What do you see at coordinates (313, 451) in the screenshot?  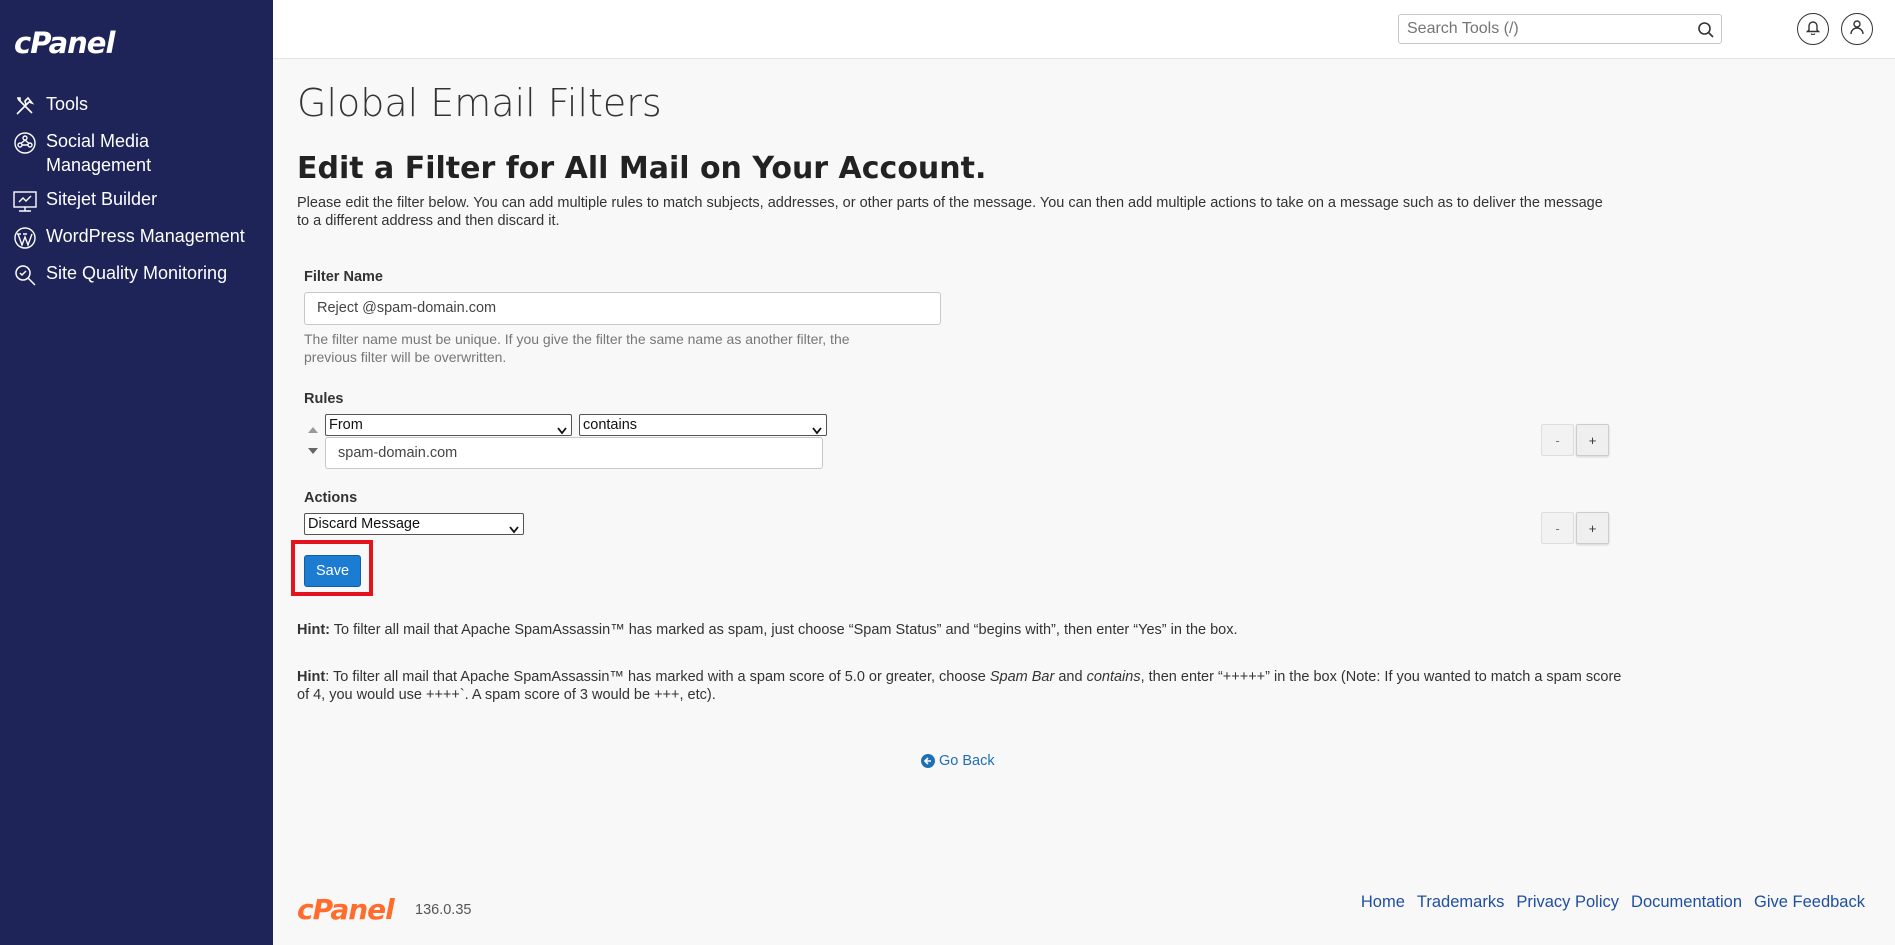 I see `move-rule-down-icon` at bounding box center [313, 451].